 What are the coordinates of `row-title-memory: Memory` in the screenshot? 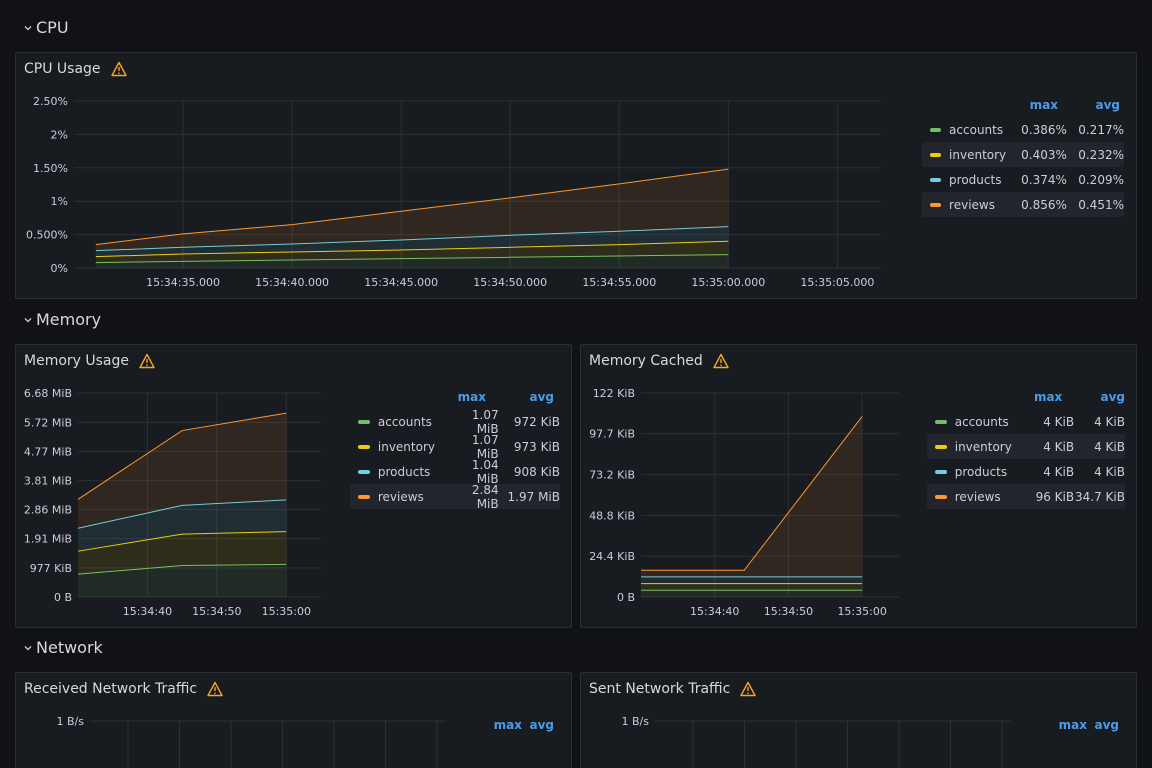 It's located at (69, 319).